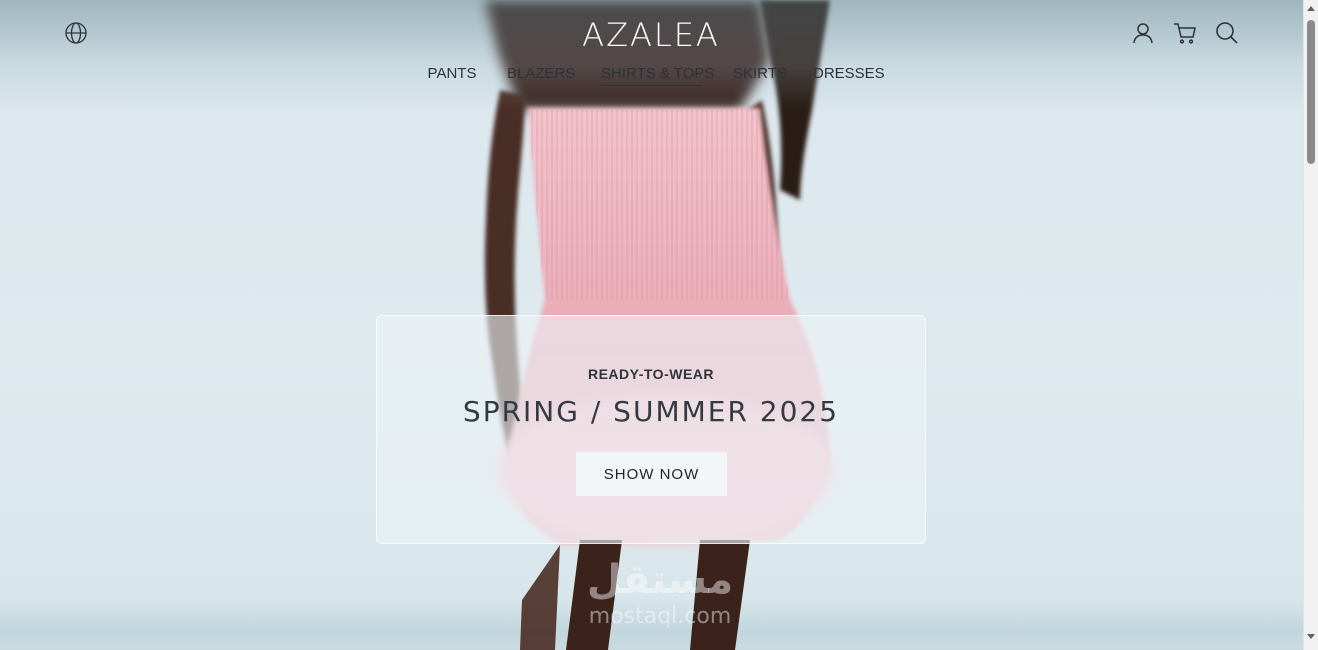 The width and height of the screenshot is (1318, 650). I want to click on vertical-scrollbar, so click(1310, 325).